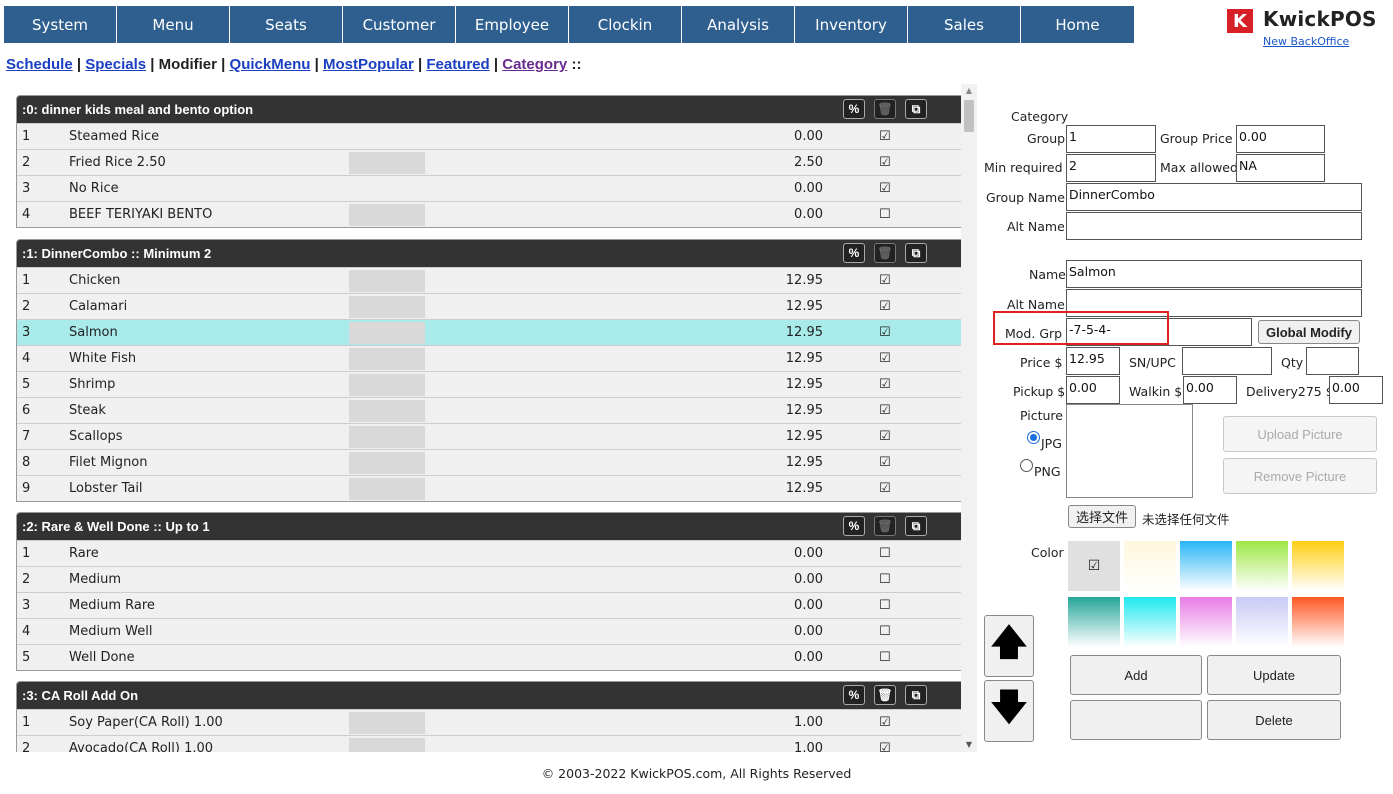  What do you see at coordinates (1093, 361) in the screenshot?
I see `price-input: 12.95` at bounding box center [1093, 361].